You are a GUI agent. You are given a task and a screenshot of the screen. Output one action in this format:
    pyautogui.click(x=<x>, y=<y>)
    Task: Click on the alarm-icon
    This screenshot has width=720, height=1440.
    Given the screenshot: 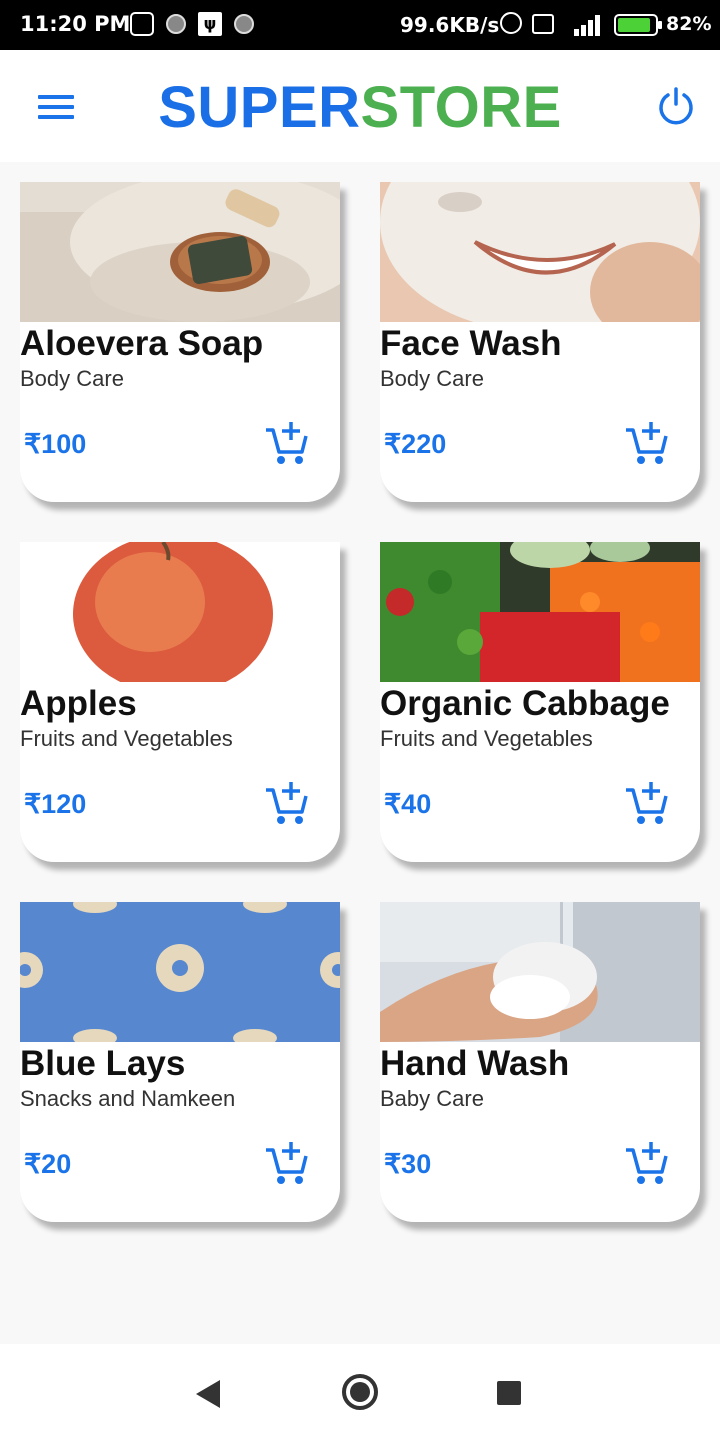 What is the action you would take?
    pyautogui.click(x=511, y=23)
    